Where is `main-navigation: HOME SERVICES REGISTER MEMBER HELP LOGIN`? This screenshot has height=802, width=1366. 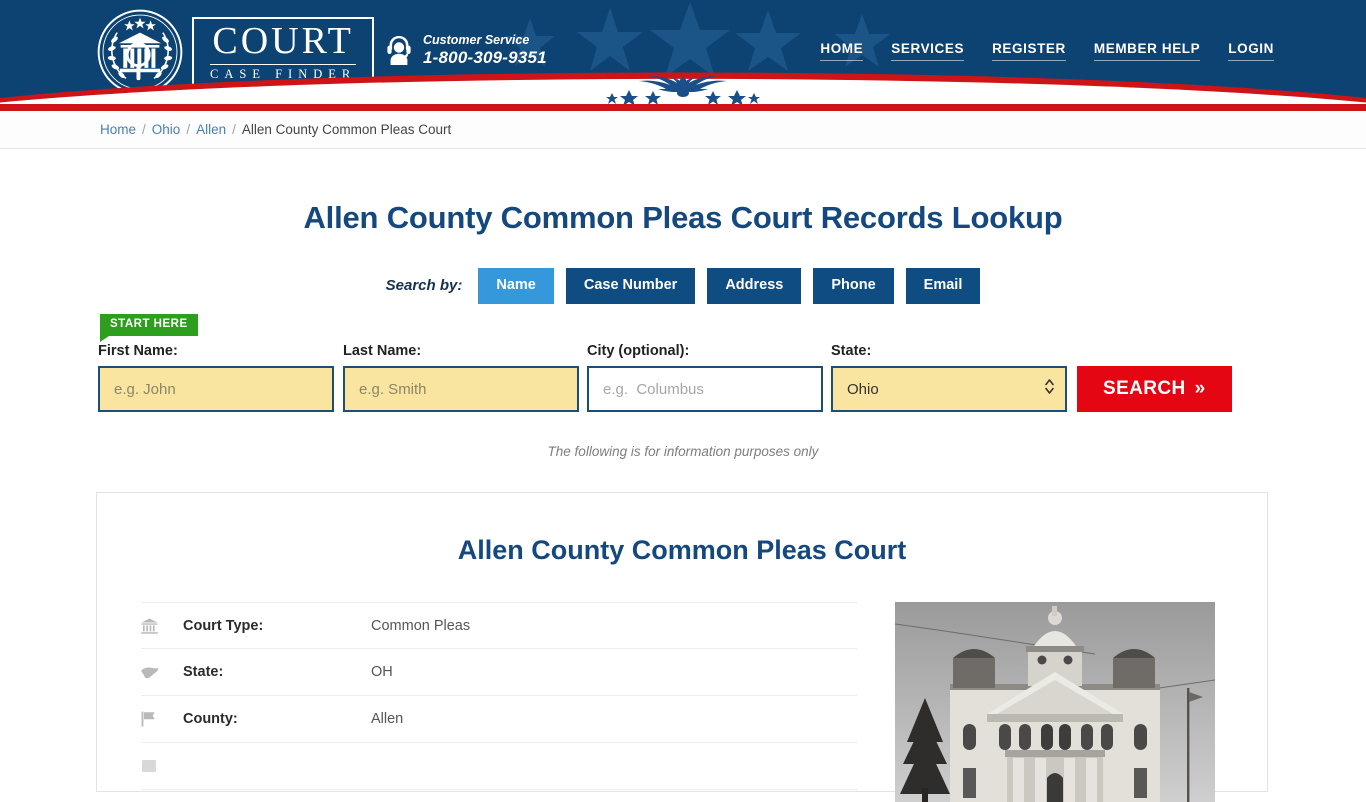
main-navigation: HOME SERVICES REGISTER MEMBER HELP LOGIN is located at coordinates (1047, 51).